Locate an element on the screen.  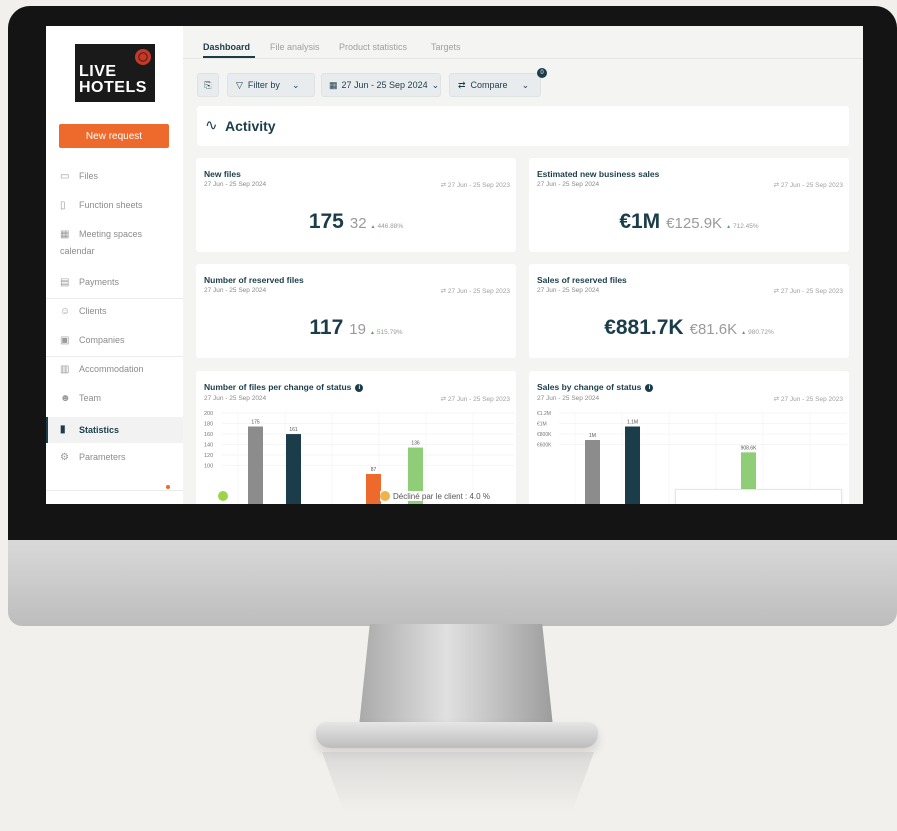
kpi-values: €1M €125.9K712.45% is located at coordinates (689, 222).